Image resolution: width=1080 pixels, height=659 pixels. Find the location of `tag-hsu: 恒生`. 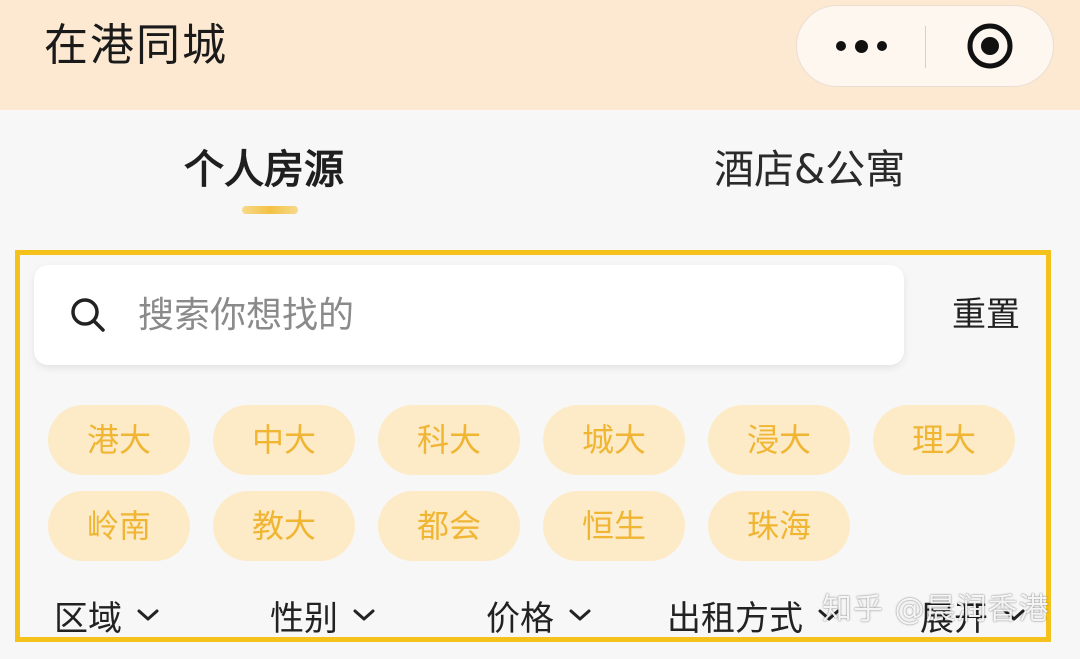

tag-hsu: 恒生 is located at coordinates (614, 526).